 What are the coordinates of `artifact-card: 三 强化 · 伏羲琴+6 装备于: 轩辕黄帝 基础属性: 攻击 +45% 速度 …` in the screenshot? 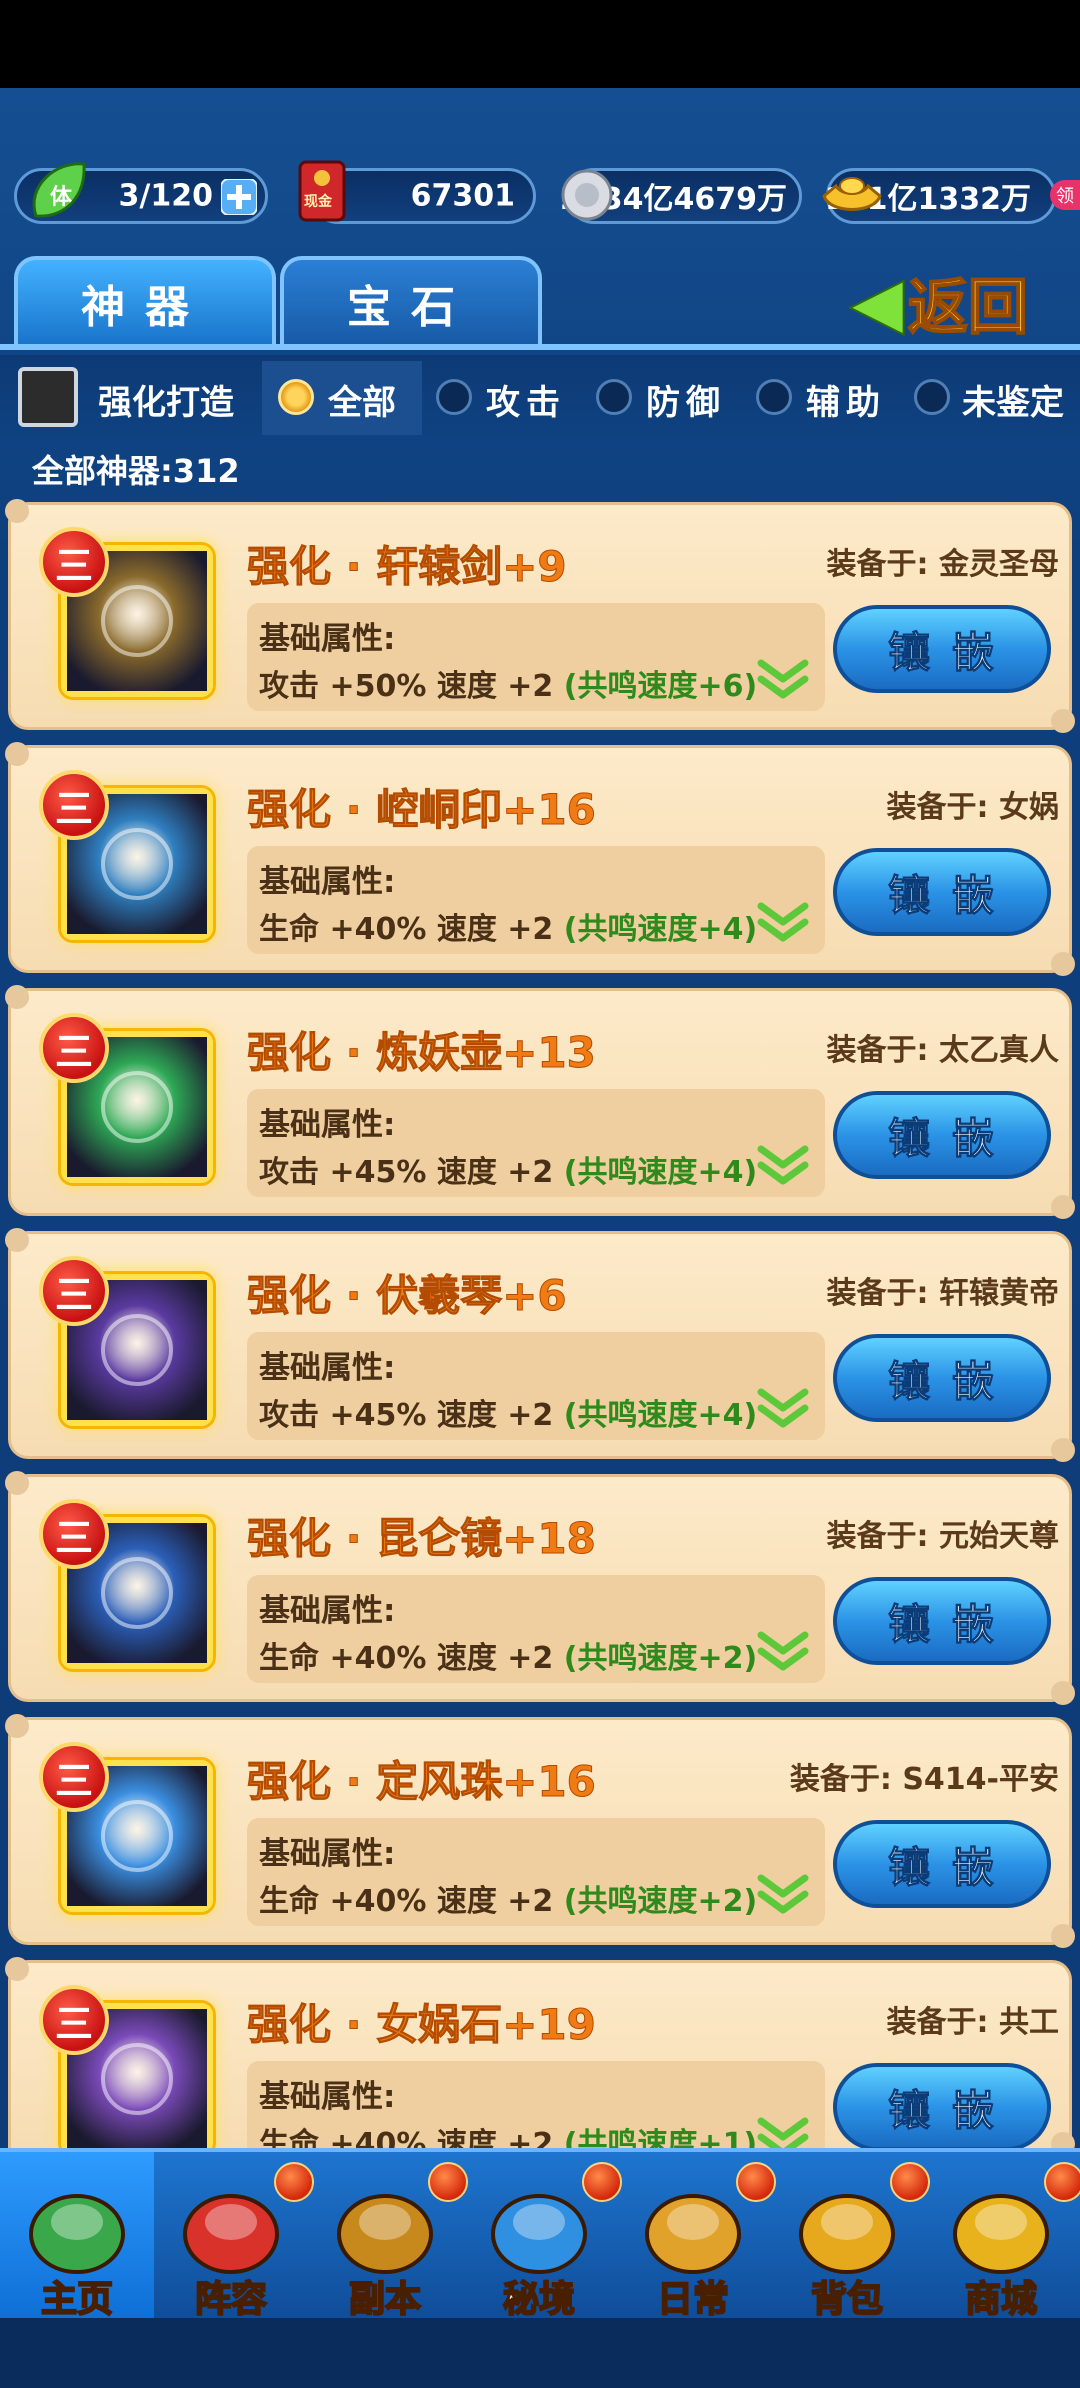 It's located at (540, 1345).